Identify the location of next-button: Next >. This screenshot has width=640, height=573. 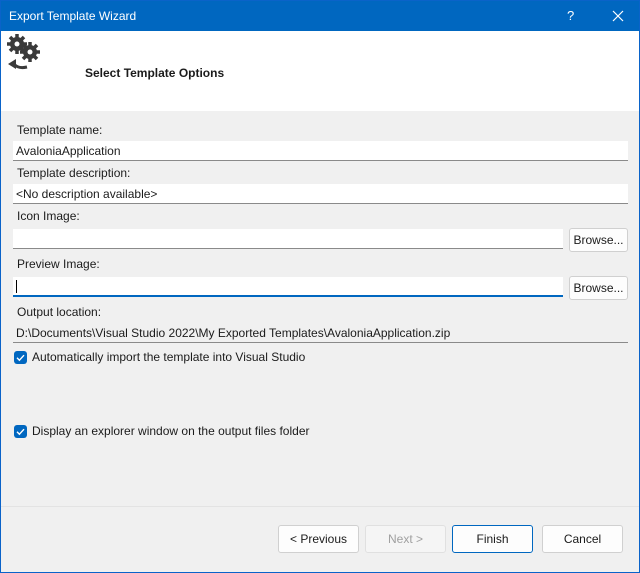
(405, 539).